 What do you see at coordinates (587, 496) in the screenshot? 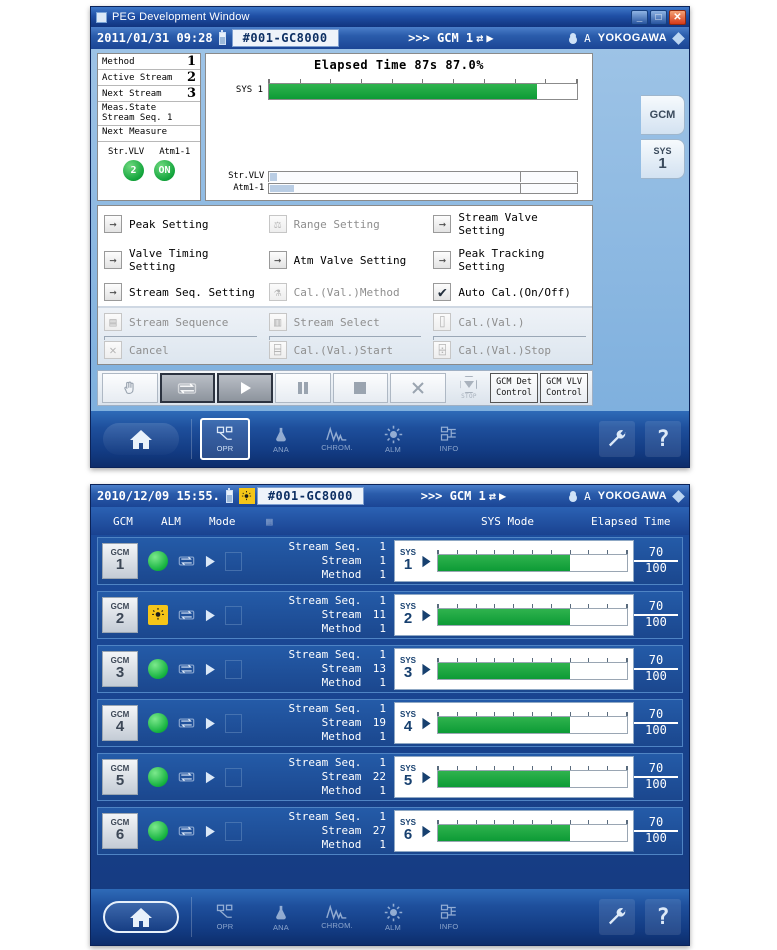
I see `user-level-2: A` at bounding box center [587, 496].